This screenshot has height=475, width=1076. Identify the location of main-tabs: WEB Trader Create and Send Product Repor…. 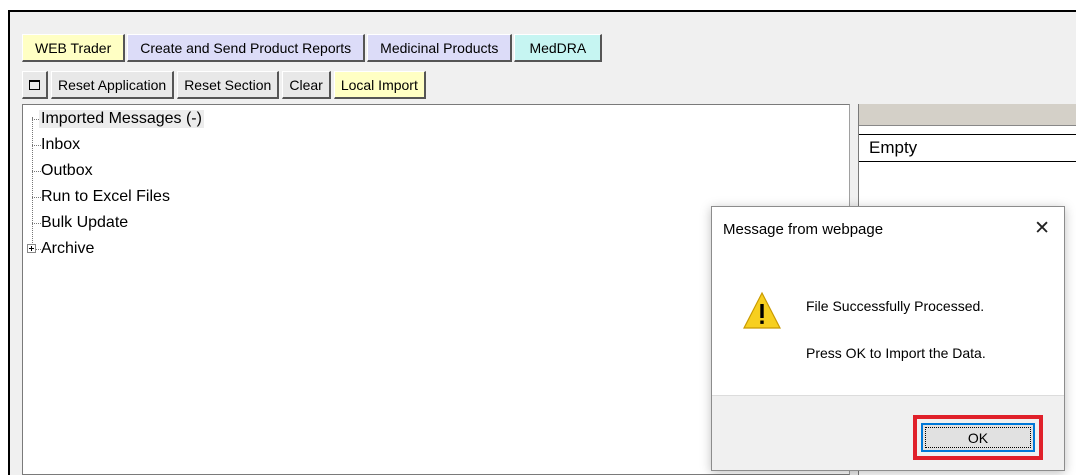
(313, 48).